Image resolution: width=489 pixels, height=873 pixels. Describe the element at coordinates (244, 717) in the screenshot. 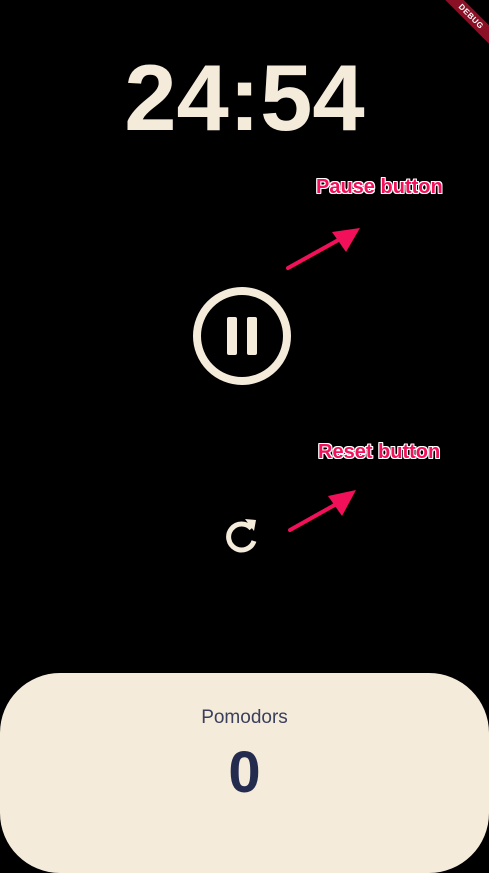

I see `pomodoros-label: Pomodors` at that location.